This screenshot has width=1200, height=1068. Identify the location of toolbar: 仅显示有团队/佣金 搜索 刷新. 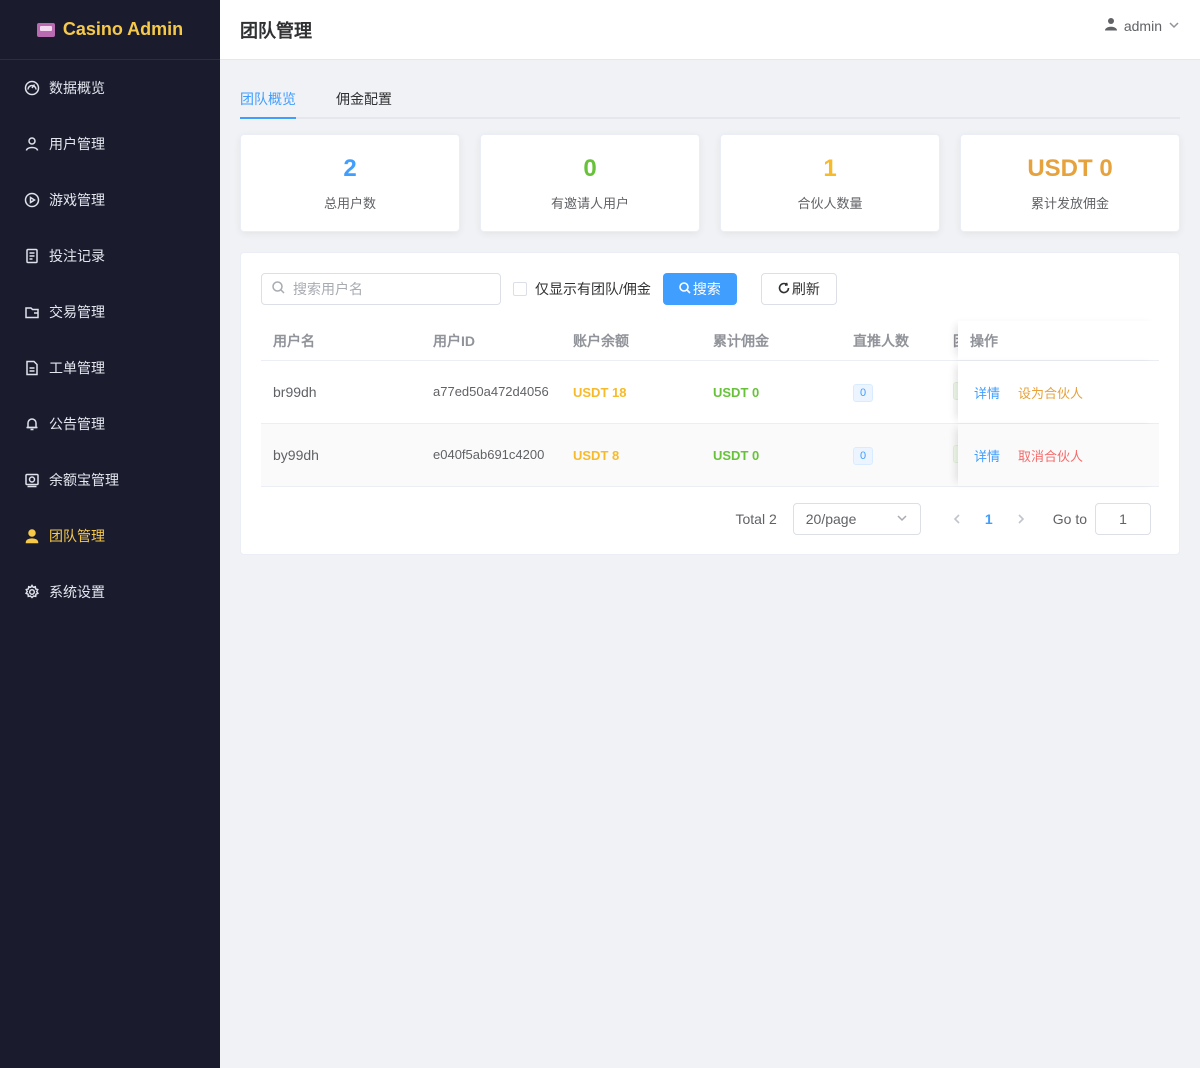
(710, 289).